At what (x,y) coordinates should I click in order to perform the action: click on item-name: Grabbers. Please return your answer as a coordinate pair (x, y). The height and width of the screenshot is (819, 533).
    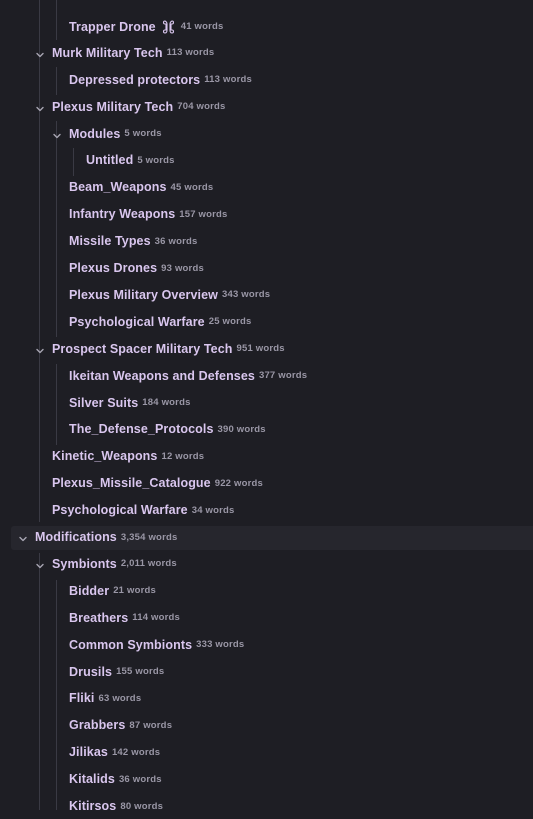
    Looking at the image, I should click on (97, 725).